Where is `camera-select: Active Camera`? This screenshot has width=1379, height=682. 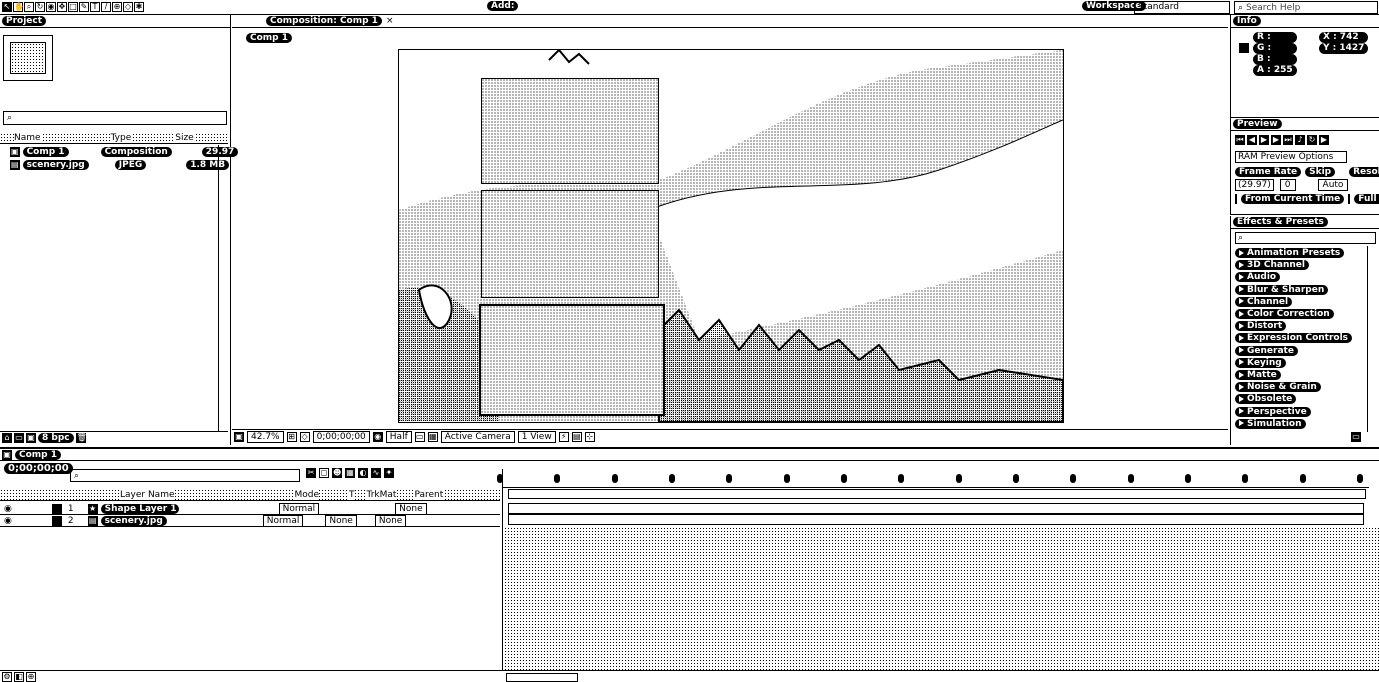 camera-select: Active Camera is located at coordinates (477, 437).